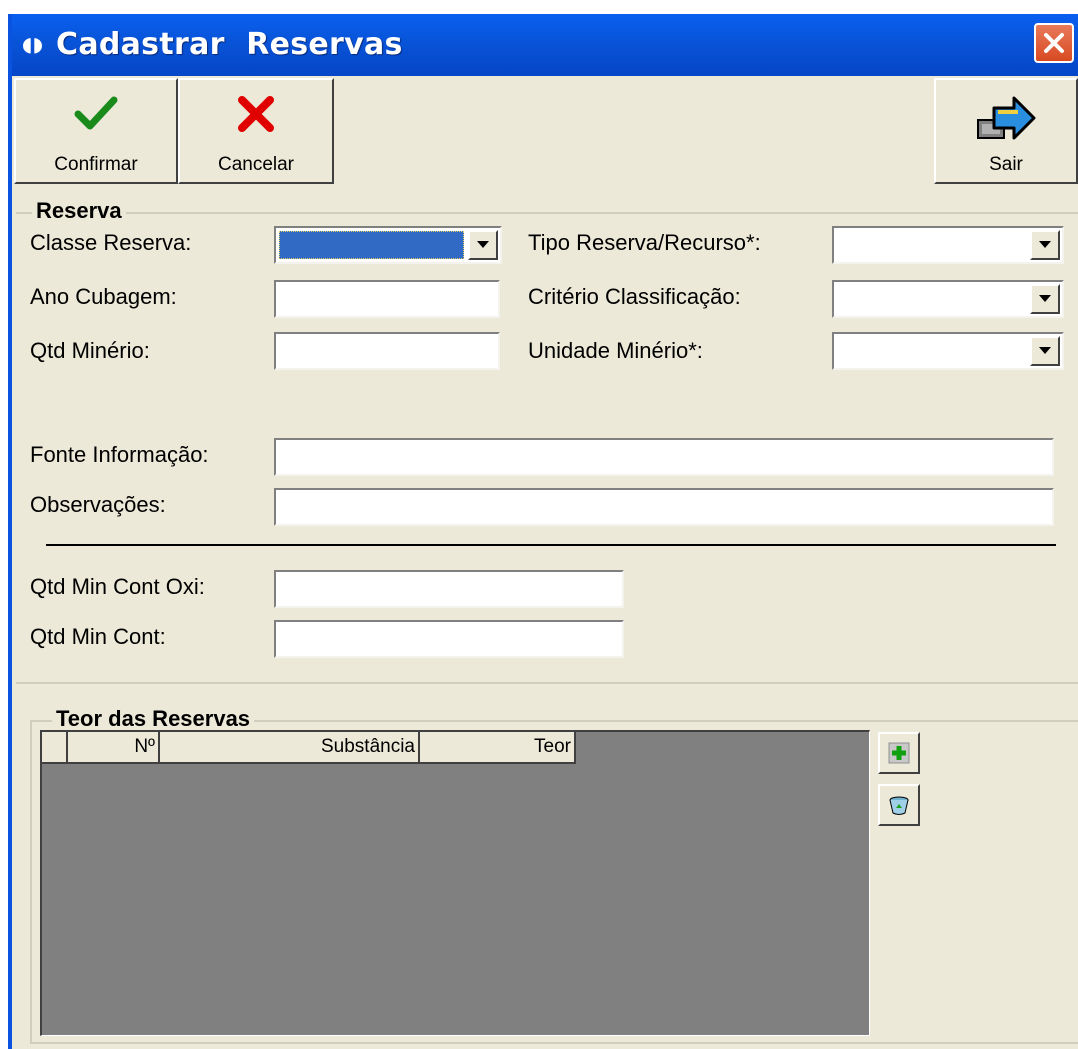  Describe the element at coordinates (615, 350) in the screenshot. I see `unidade-minerio-label: Unidade Minério*:` at that location.